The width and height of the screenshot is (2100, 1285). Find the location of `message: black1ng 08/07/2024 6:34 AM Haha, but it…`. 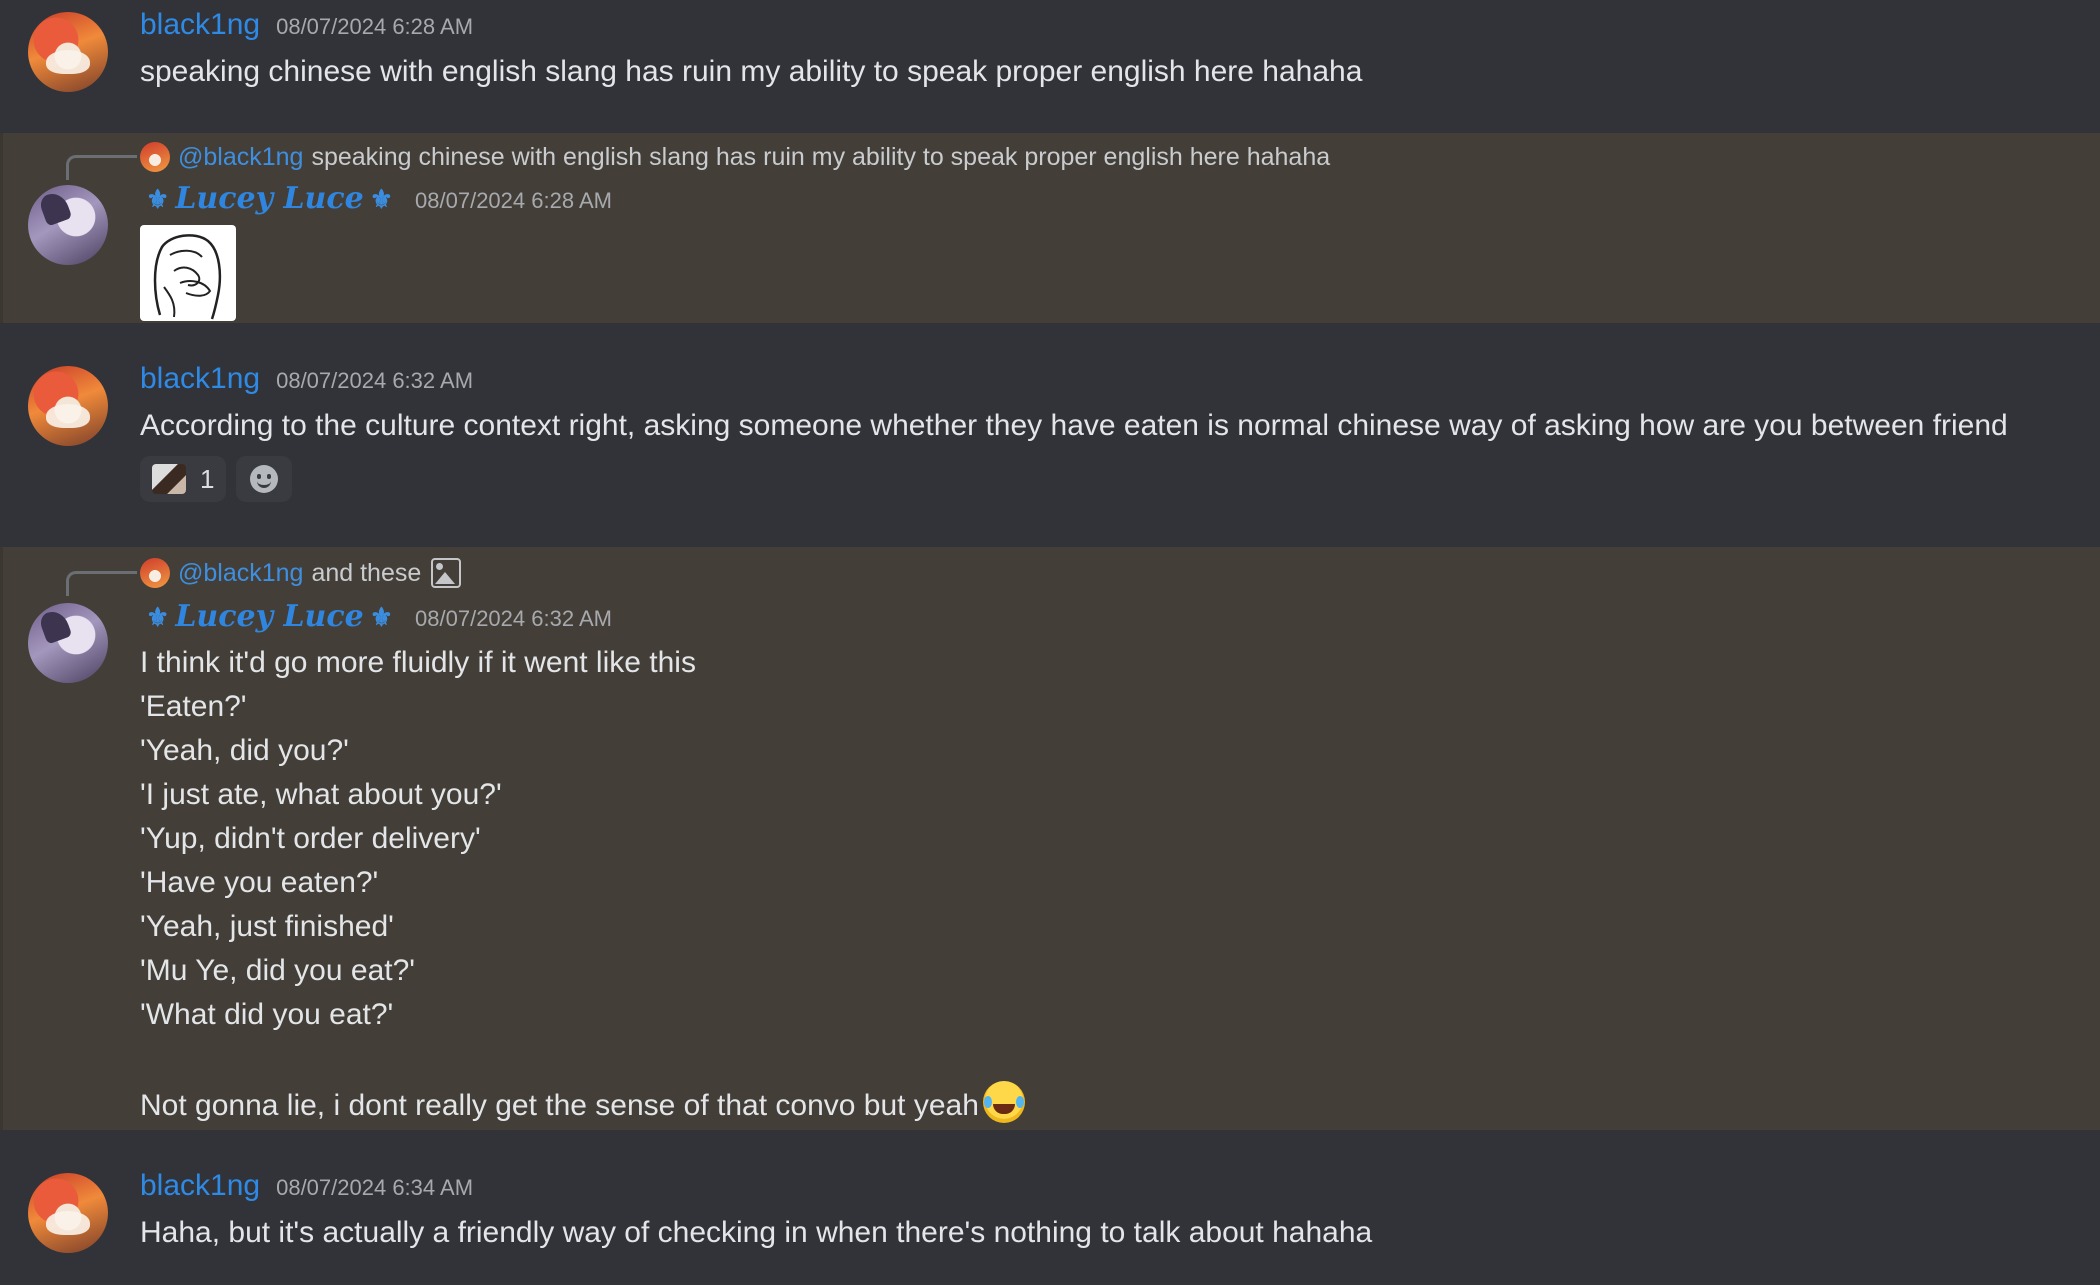

message: black1ng 08/07/2024 6:34 AM Haha, but it… is located at coordinates (1050, 1207).